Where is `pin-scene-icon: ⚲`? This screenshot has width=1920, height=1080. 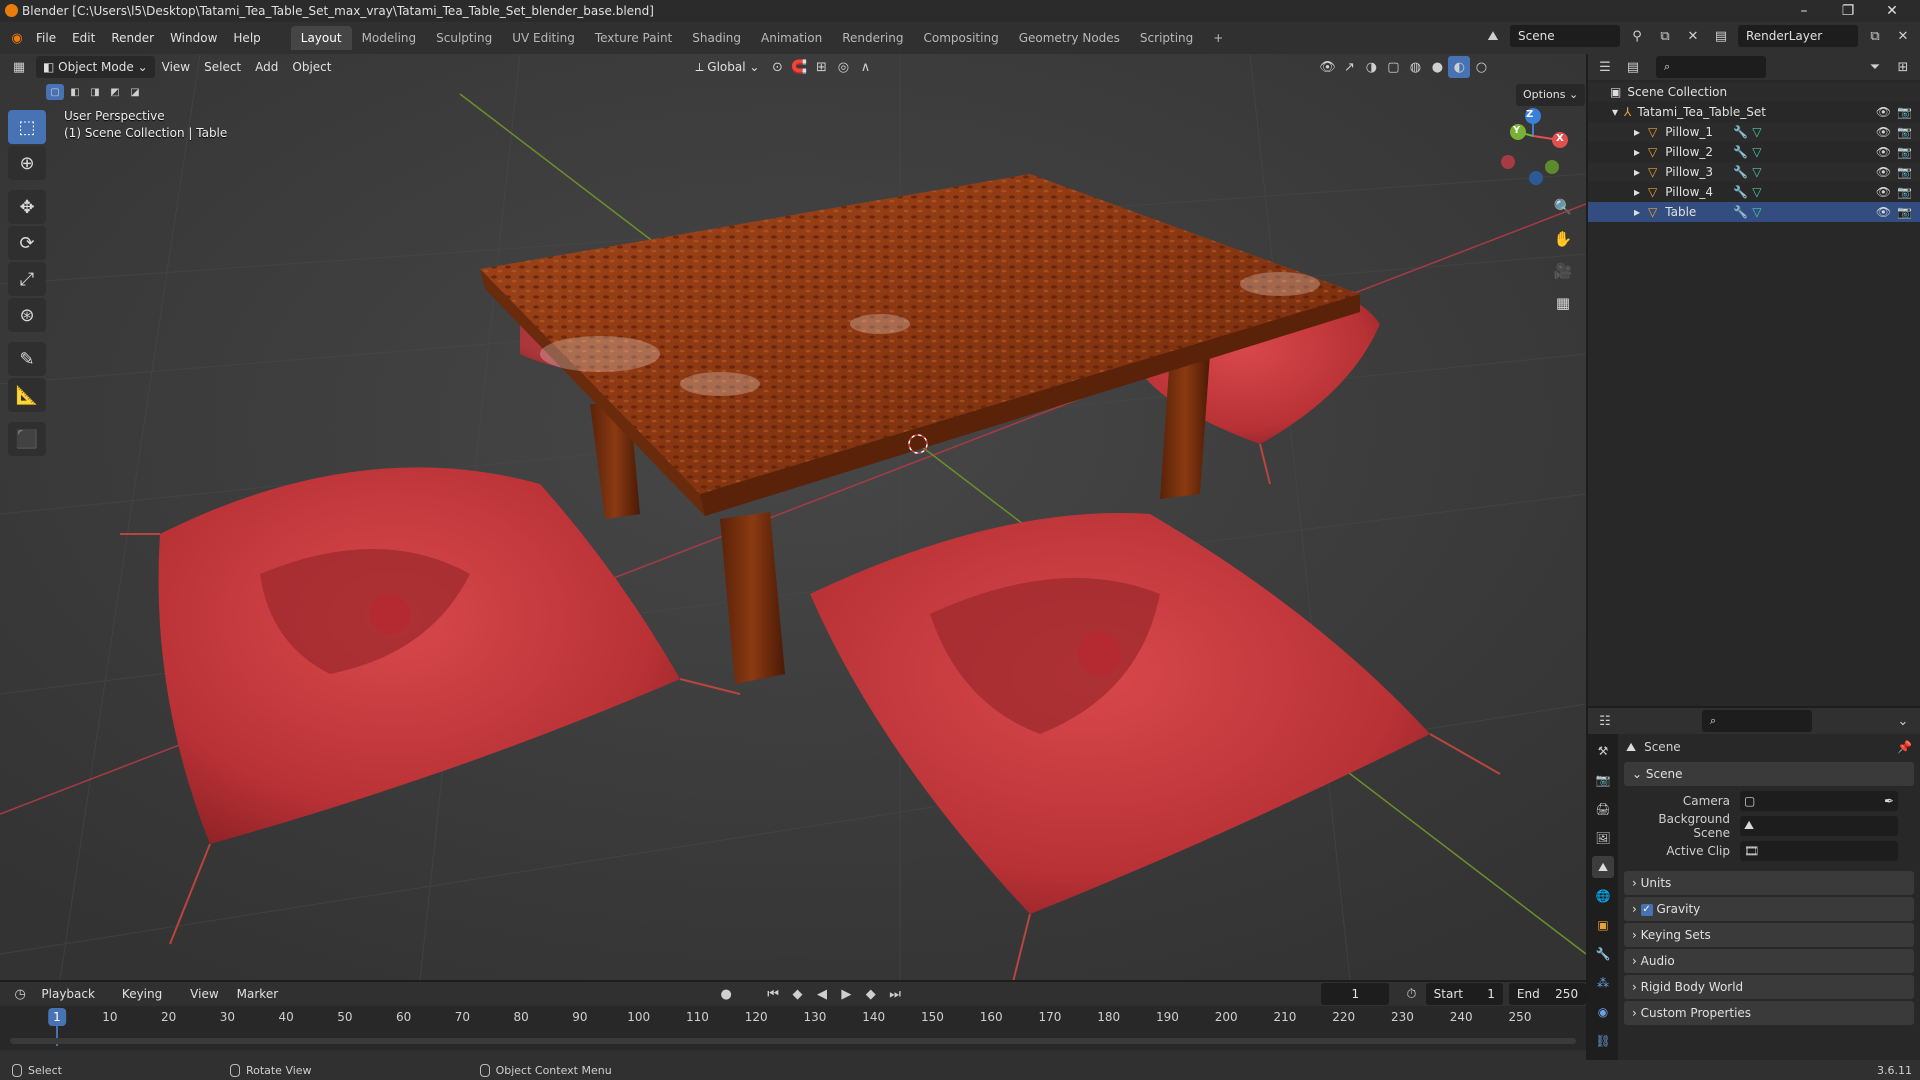 pin-scene-icon: ⚲ is located at coordinates (1637, 36).